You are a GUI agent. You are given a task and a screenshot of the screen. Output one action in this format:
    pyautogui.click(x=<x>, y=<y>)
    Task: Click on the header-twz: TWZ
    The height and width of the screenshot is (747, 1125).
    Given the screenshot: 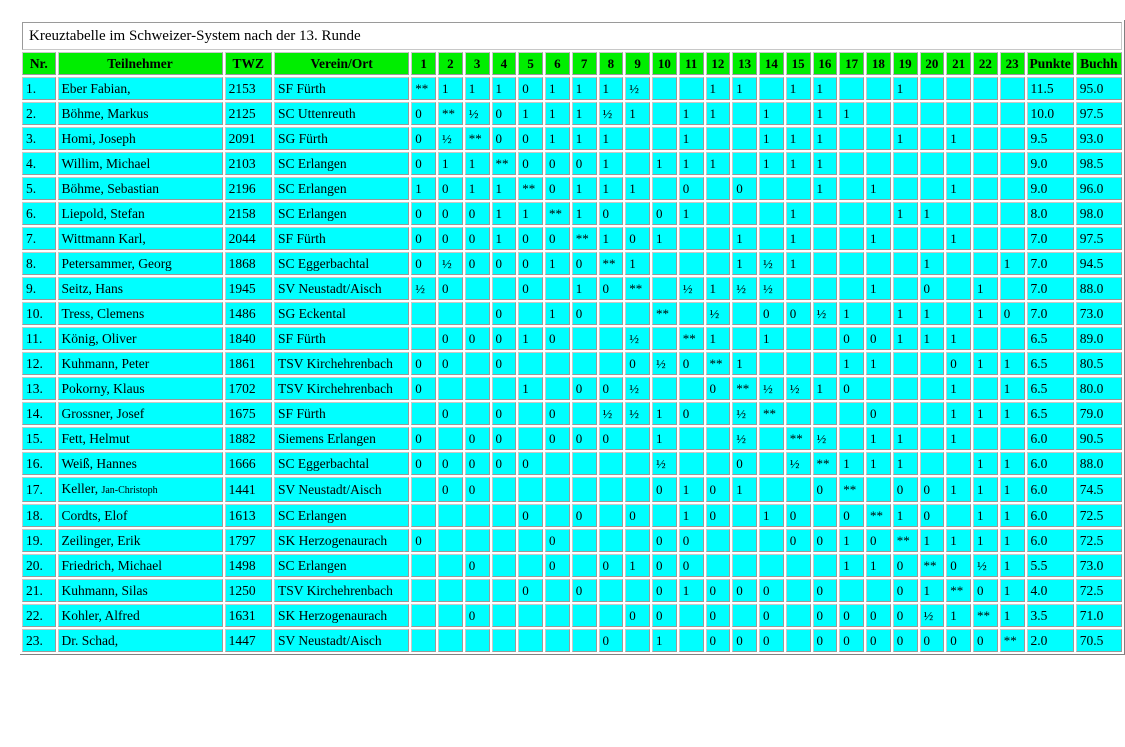 What is the action you would take?
    pyautogui.click(x=248, y=63)
    